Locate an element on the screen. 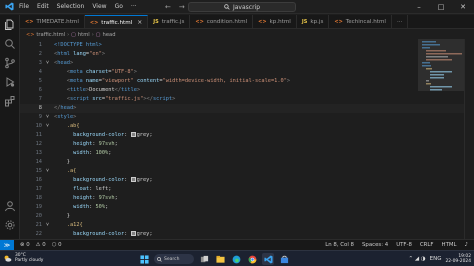  code-line: 22 background-color: grey; is located at coordinates (247, 234).